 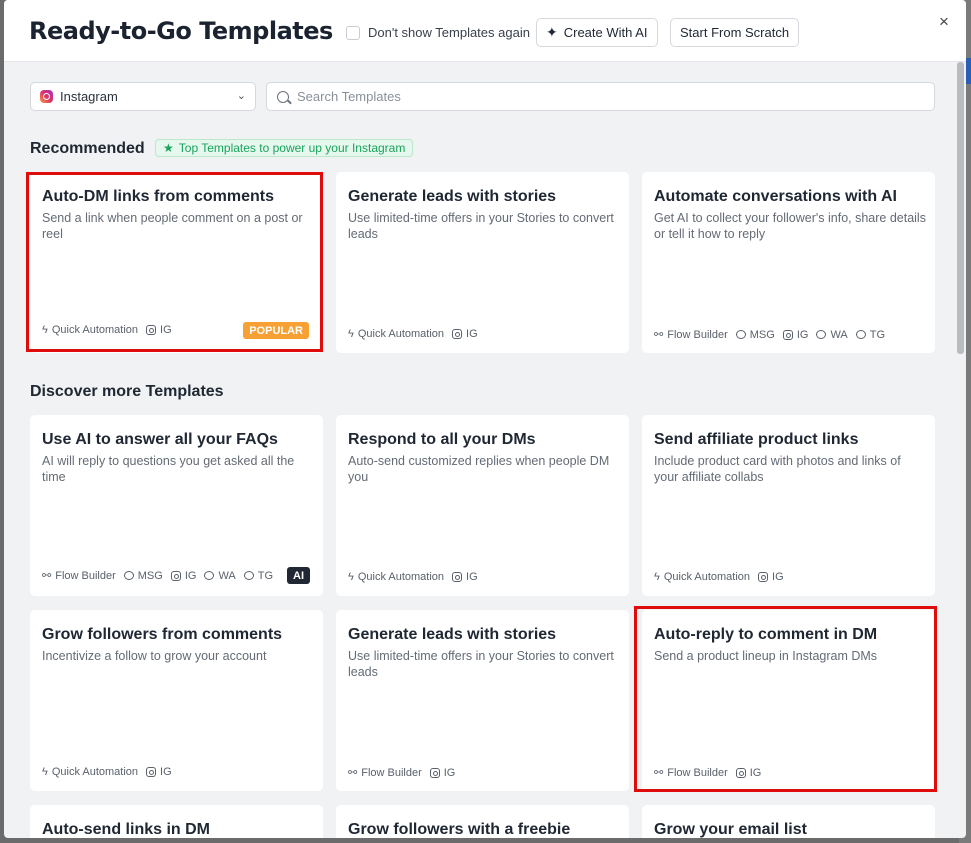 I want to click on channel-select-value: Instagram, so click(x=89, y=96).